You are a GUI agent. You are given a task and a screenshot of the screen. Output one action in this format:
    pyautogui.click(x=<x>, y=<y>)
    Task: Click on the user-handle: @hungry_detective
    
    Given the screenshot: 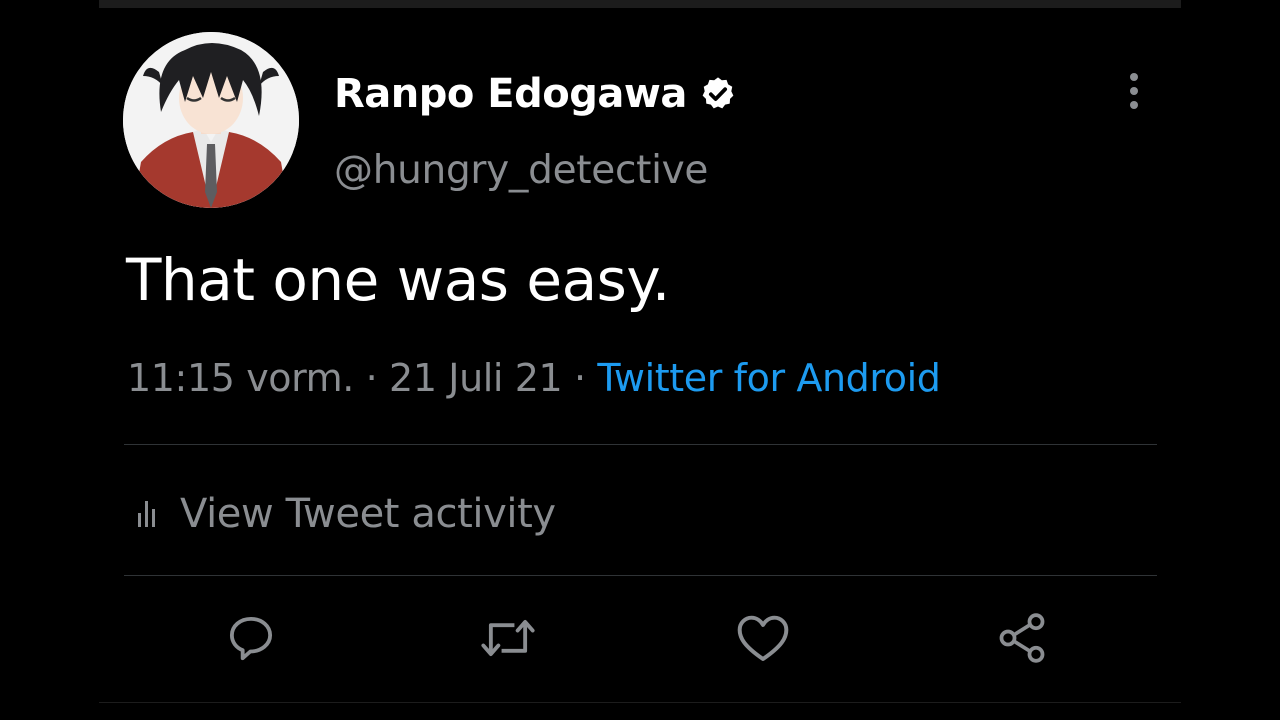 What is the action you would take?
    pyautogui.click(x=521, y=170)
    